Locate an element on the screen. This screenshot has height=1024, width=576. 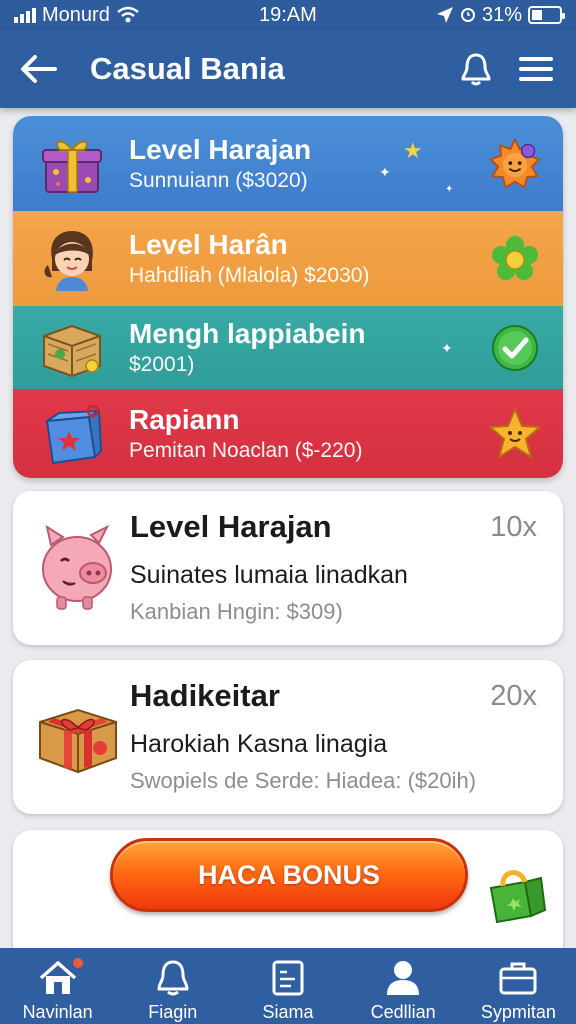
home-icon is located at coordinates (58, 978).